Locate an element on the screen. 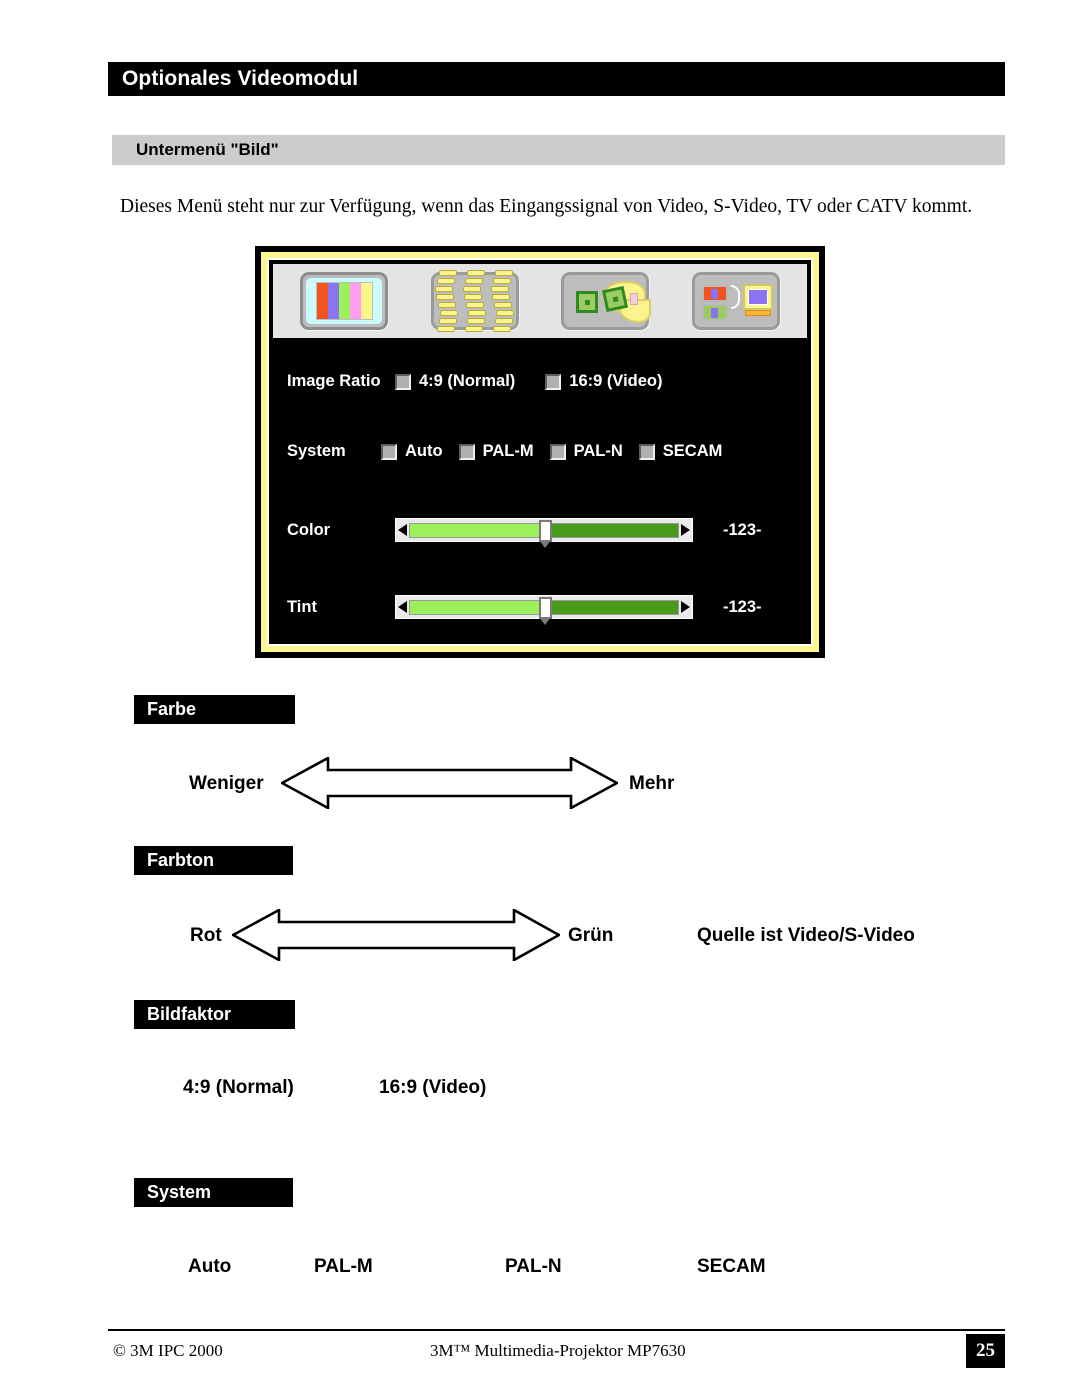  image-ratio-option-16-9: 16:9 (Video) is located at coordinates (604, 381).